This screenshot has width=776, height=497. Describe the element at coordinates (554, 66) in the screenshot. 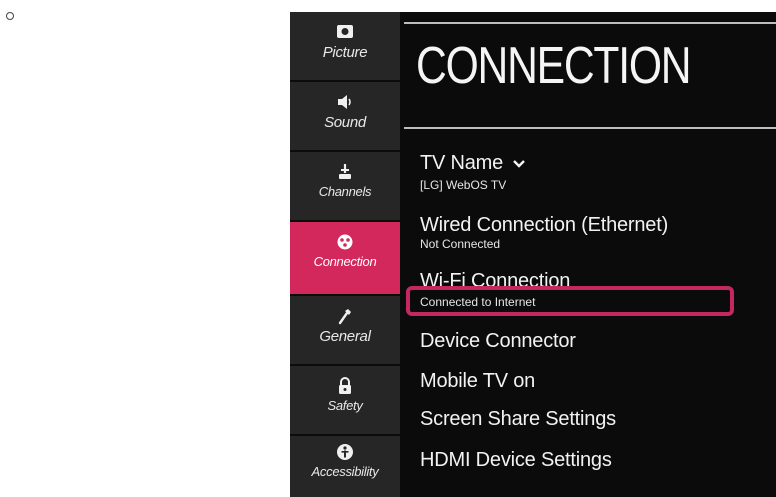

I see `page-title: CONNECTION` at that location.